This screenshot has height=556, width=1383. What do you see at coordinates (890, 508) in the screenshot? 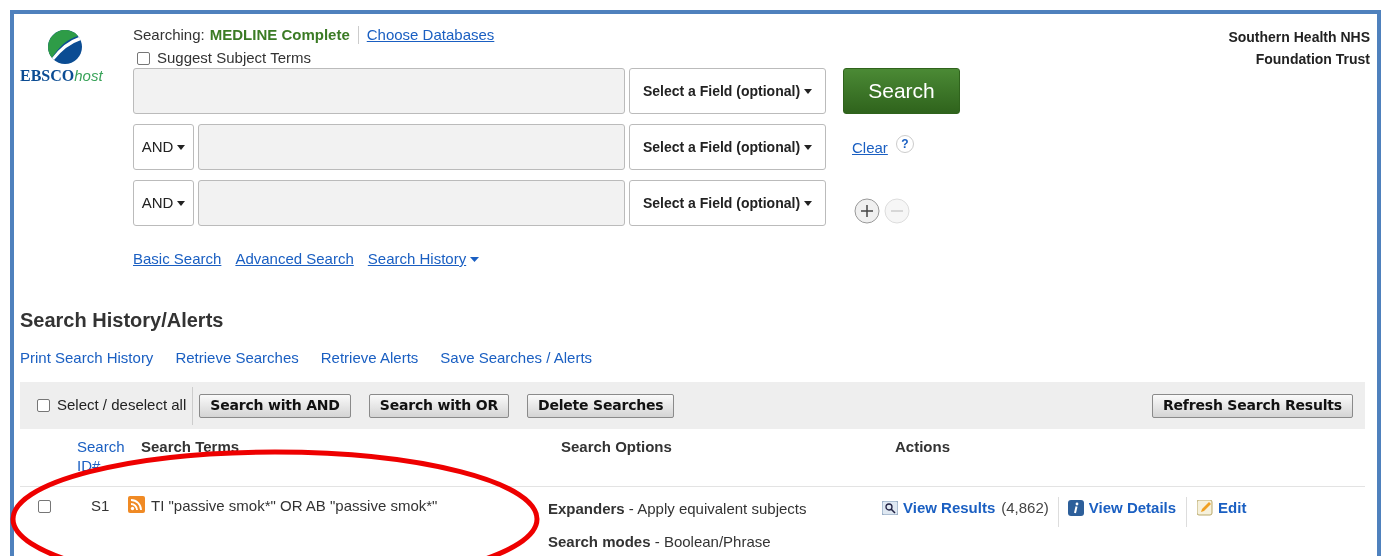
I see `magnifier-icon` at bounding box center [890, 508].